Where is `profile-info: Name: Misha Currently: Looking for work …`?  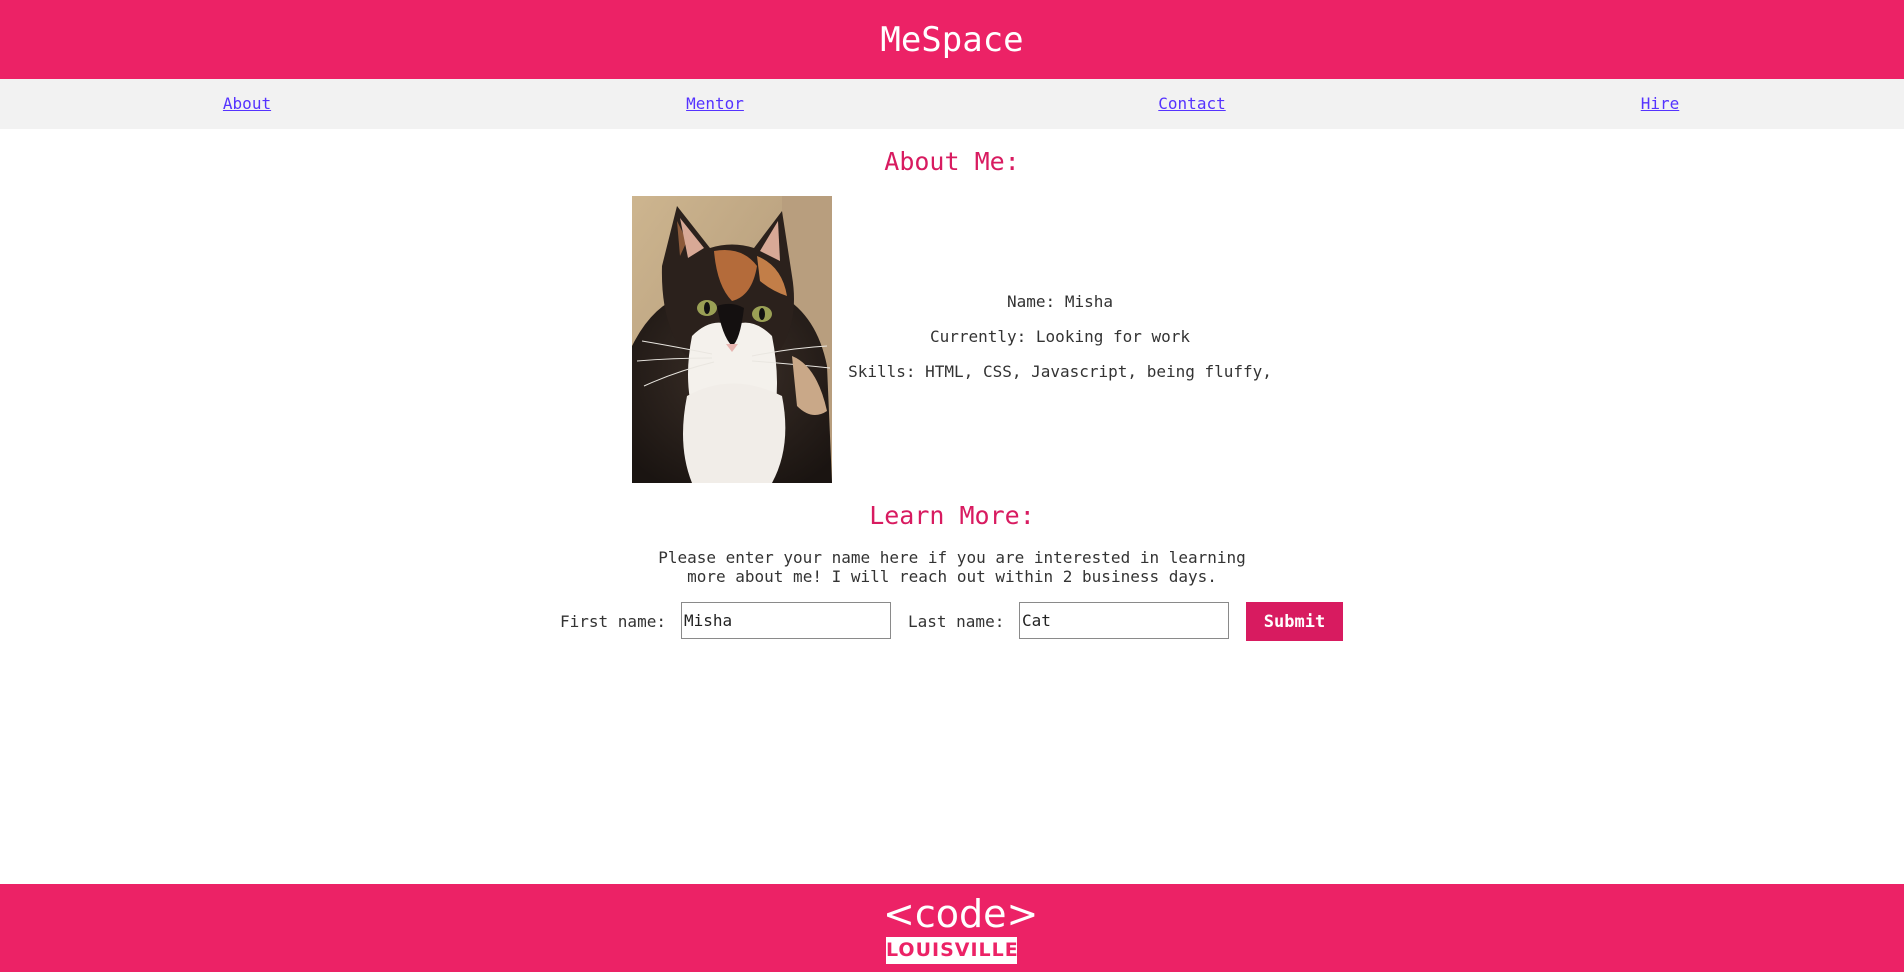 profile-info: Name: Misha Currently: Looking for work … is located at coordinates (1060, 344).